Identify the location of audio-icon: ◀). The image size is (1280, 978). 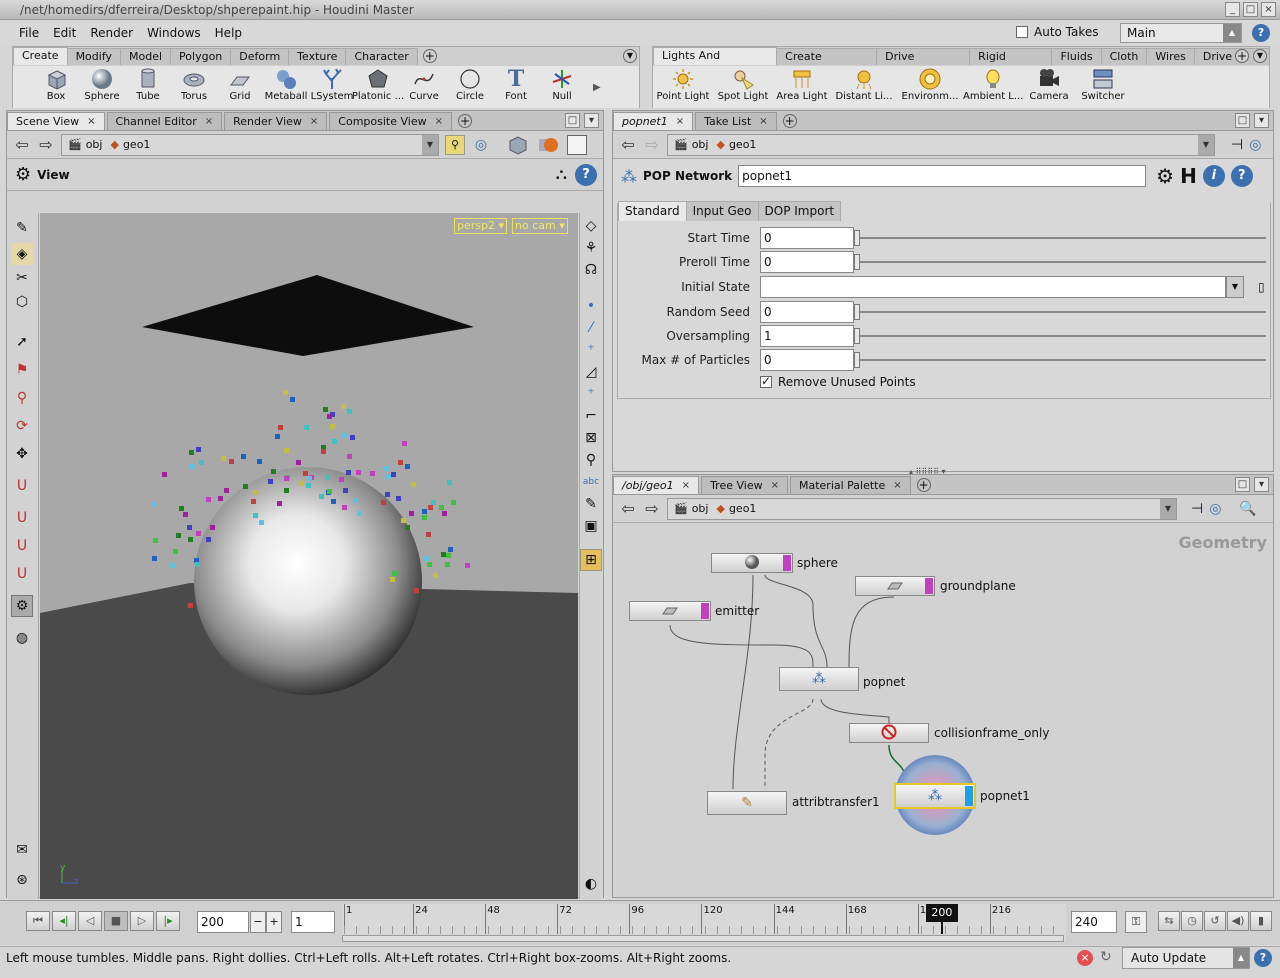
(1238, 921).